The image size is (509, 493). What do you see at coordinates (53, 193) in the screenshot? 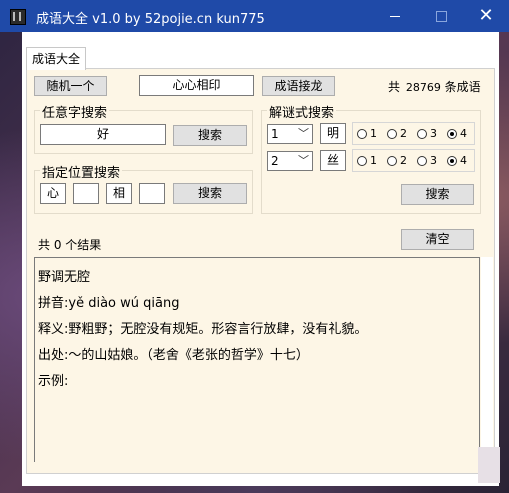
I see `position-char-1: 心` at bounding box center [53, 193].